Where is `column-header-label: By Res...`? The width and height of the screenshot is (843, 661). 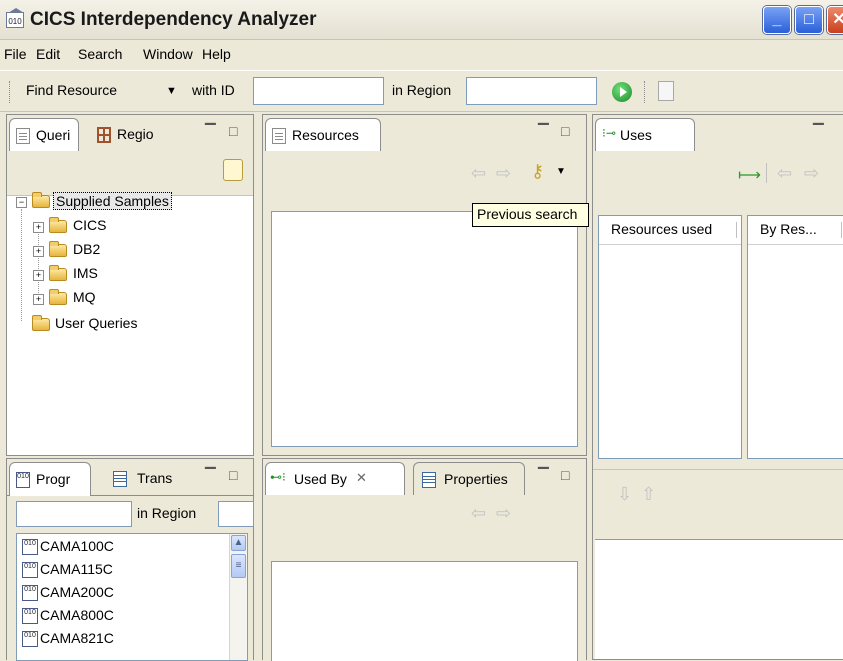 column-header-label: By Res... is located at coordinates (788, 229).